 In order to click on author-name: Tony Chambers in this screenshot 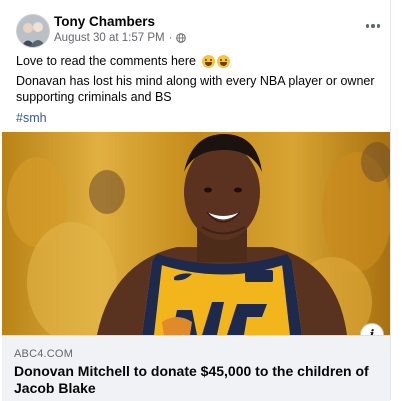, I will do `click(104, 21)`.